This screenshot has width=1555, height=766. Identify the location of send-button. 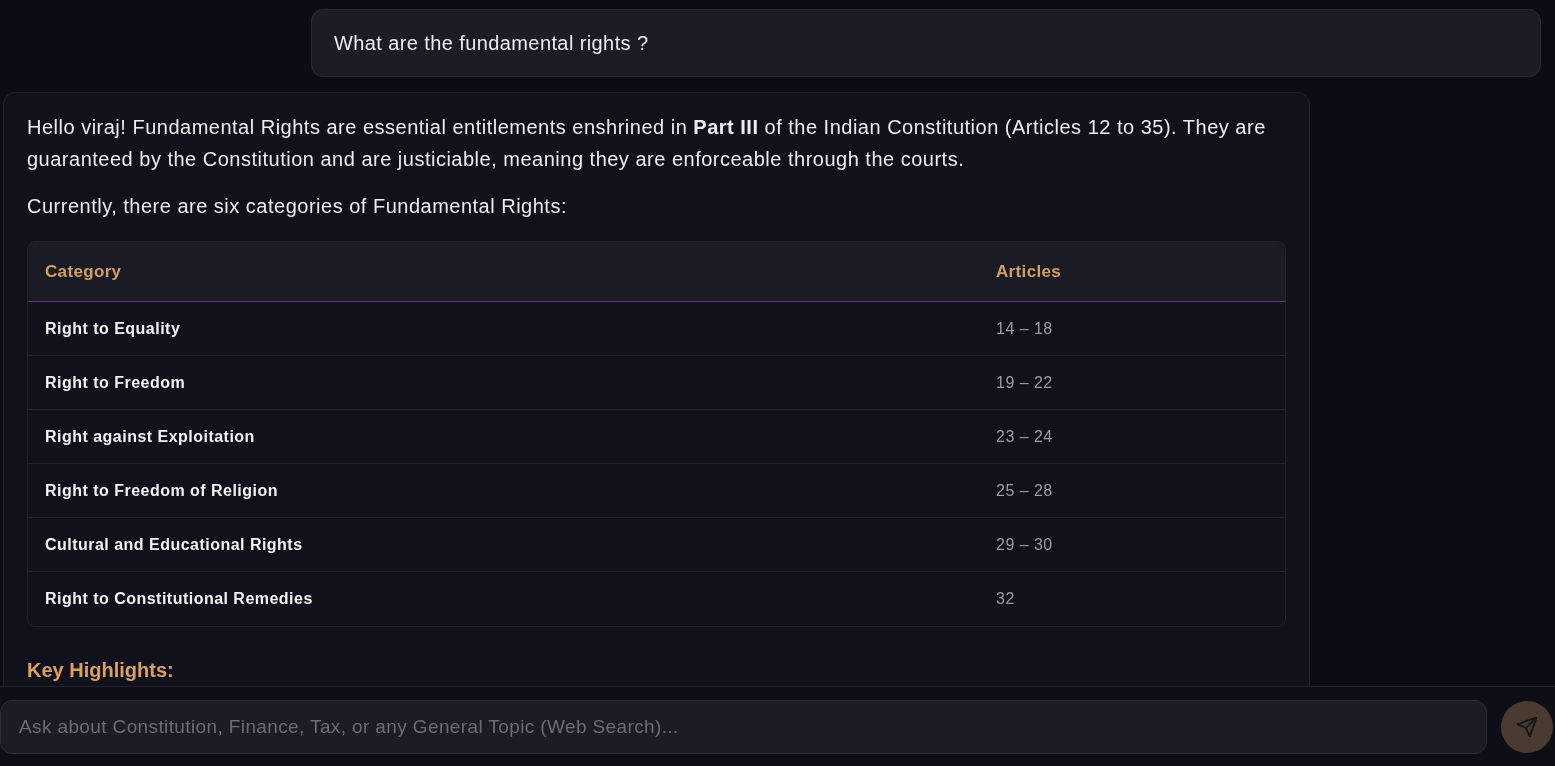
(1527, 726).